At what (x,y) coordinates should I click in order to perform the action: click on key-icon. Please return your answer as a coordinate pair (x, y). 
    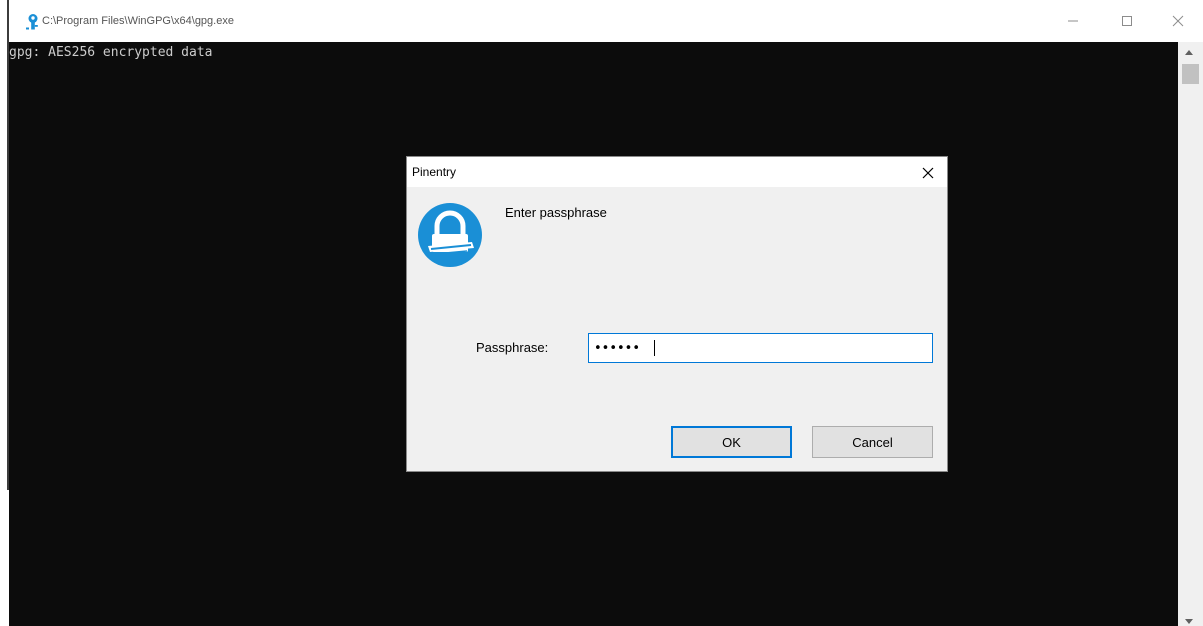
    Looking at the image, I should click on (32, 22).